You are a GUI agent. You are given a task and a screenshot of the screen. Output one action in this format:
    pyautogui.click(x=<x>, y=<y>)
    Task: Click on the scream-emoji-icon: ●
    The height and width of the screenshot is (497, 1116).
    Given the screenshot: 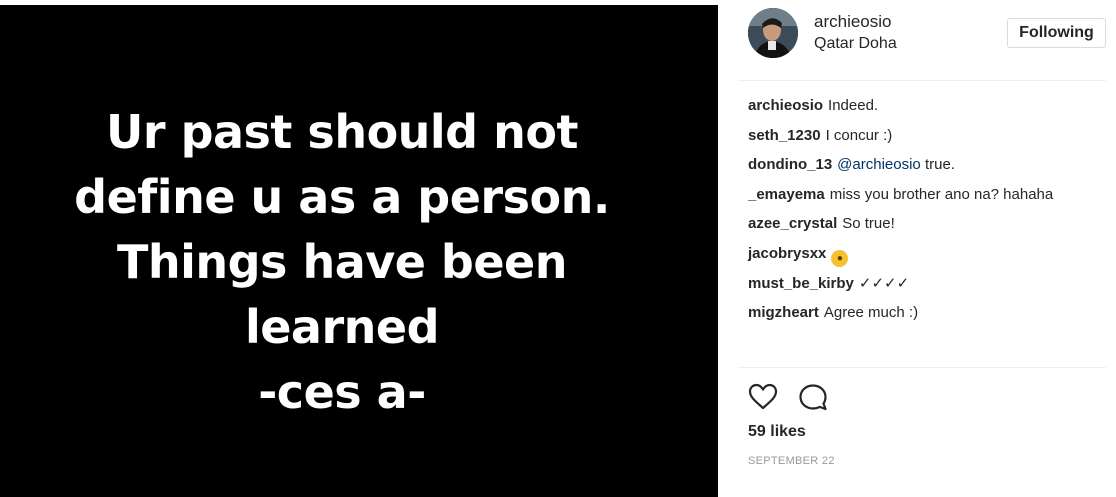 What is the action you would take?
    pyautogui.click(x=840, y=258)
    